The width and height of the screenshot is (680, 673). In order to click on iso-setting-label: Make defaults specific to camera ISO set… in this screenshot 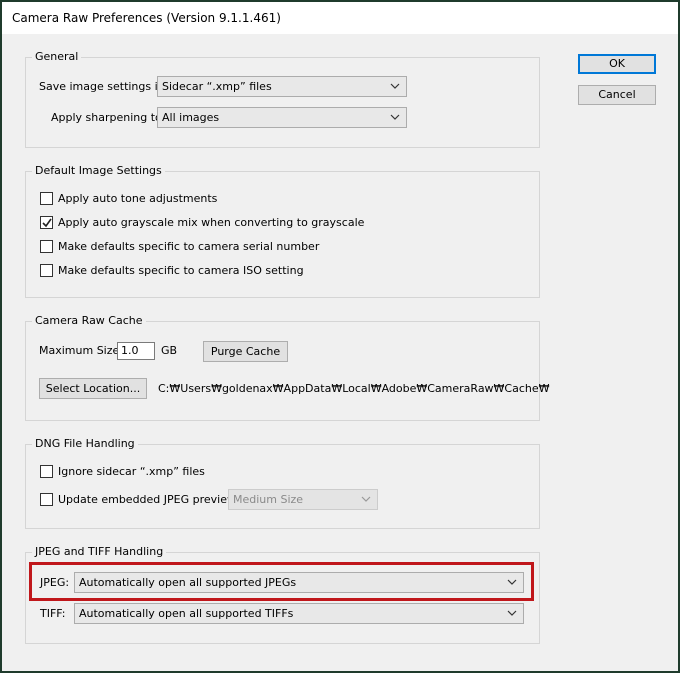, I will do `click(181, 270)`.